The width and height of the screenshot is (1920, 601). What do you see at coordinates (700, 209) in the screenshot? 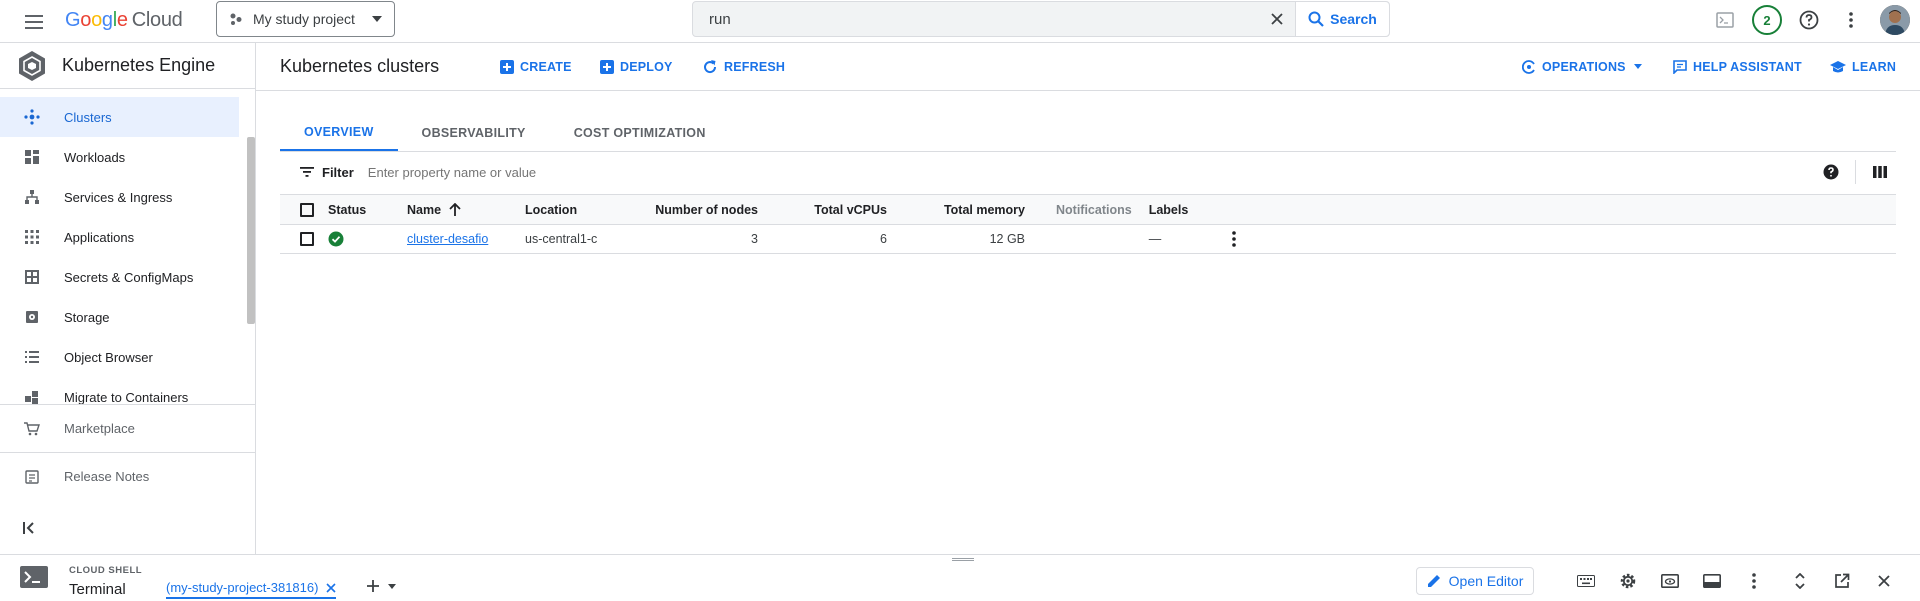
I see `header-nodes: Number of nodes` at bounding box center [700, 209].